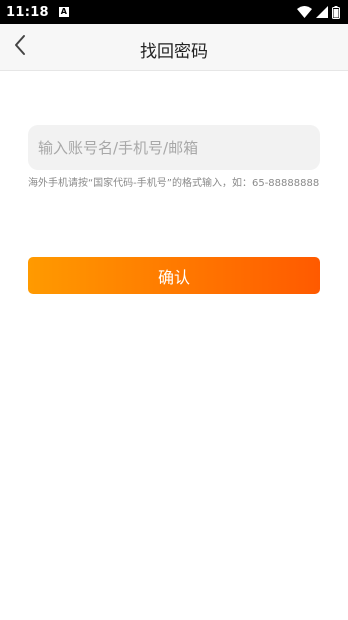 This screenshot has width=348, height=620. Describe the element at coordinates (336, 12) in the screenshot. I see `battery-icon` at that location.